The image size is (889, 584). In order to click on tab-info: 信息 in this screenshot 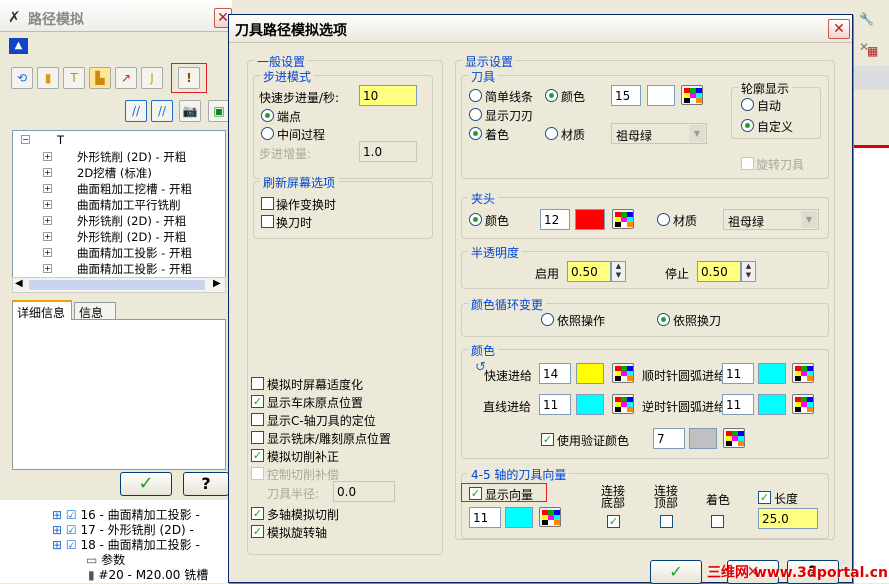, I will do `click(95, 311)`.